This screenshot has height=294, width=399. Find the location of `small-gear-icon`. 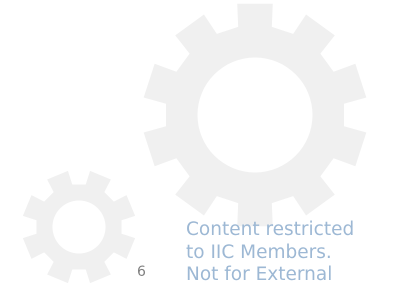

small-gear-icon is located at coordinates (79, 227).